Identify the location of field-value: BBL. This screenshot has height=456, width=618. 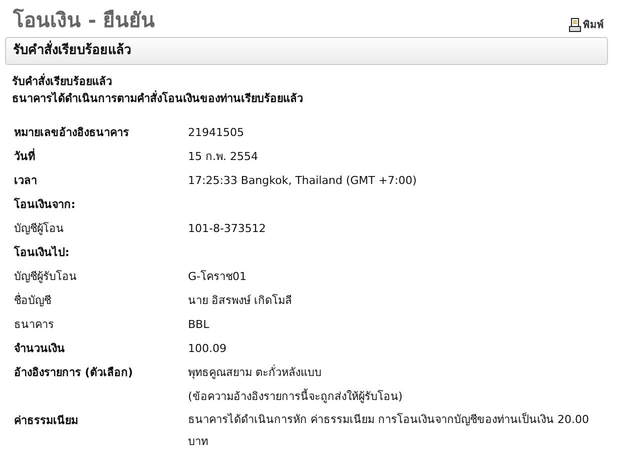
(199, 325).